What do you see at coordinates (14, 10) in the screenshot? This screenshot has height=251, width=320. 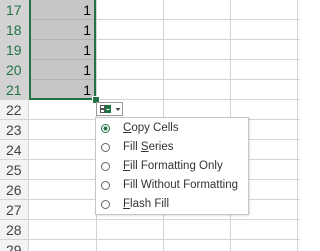 I see `row-header-17: 17` at bounding box center [14, 10].